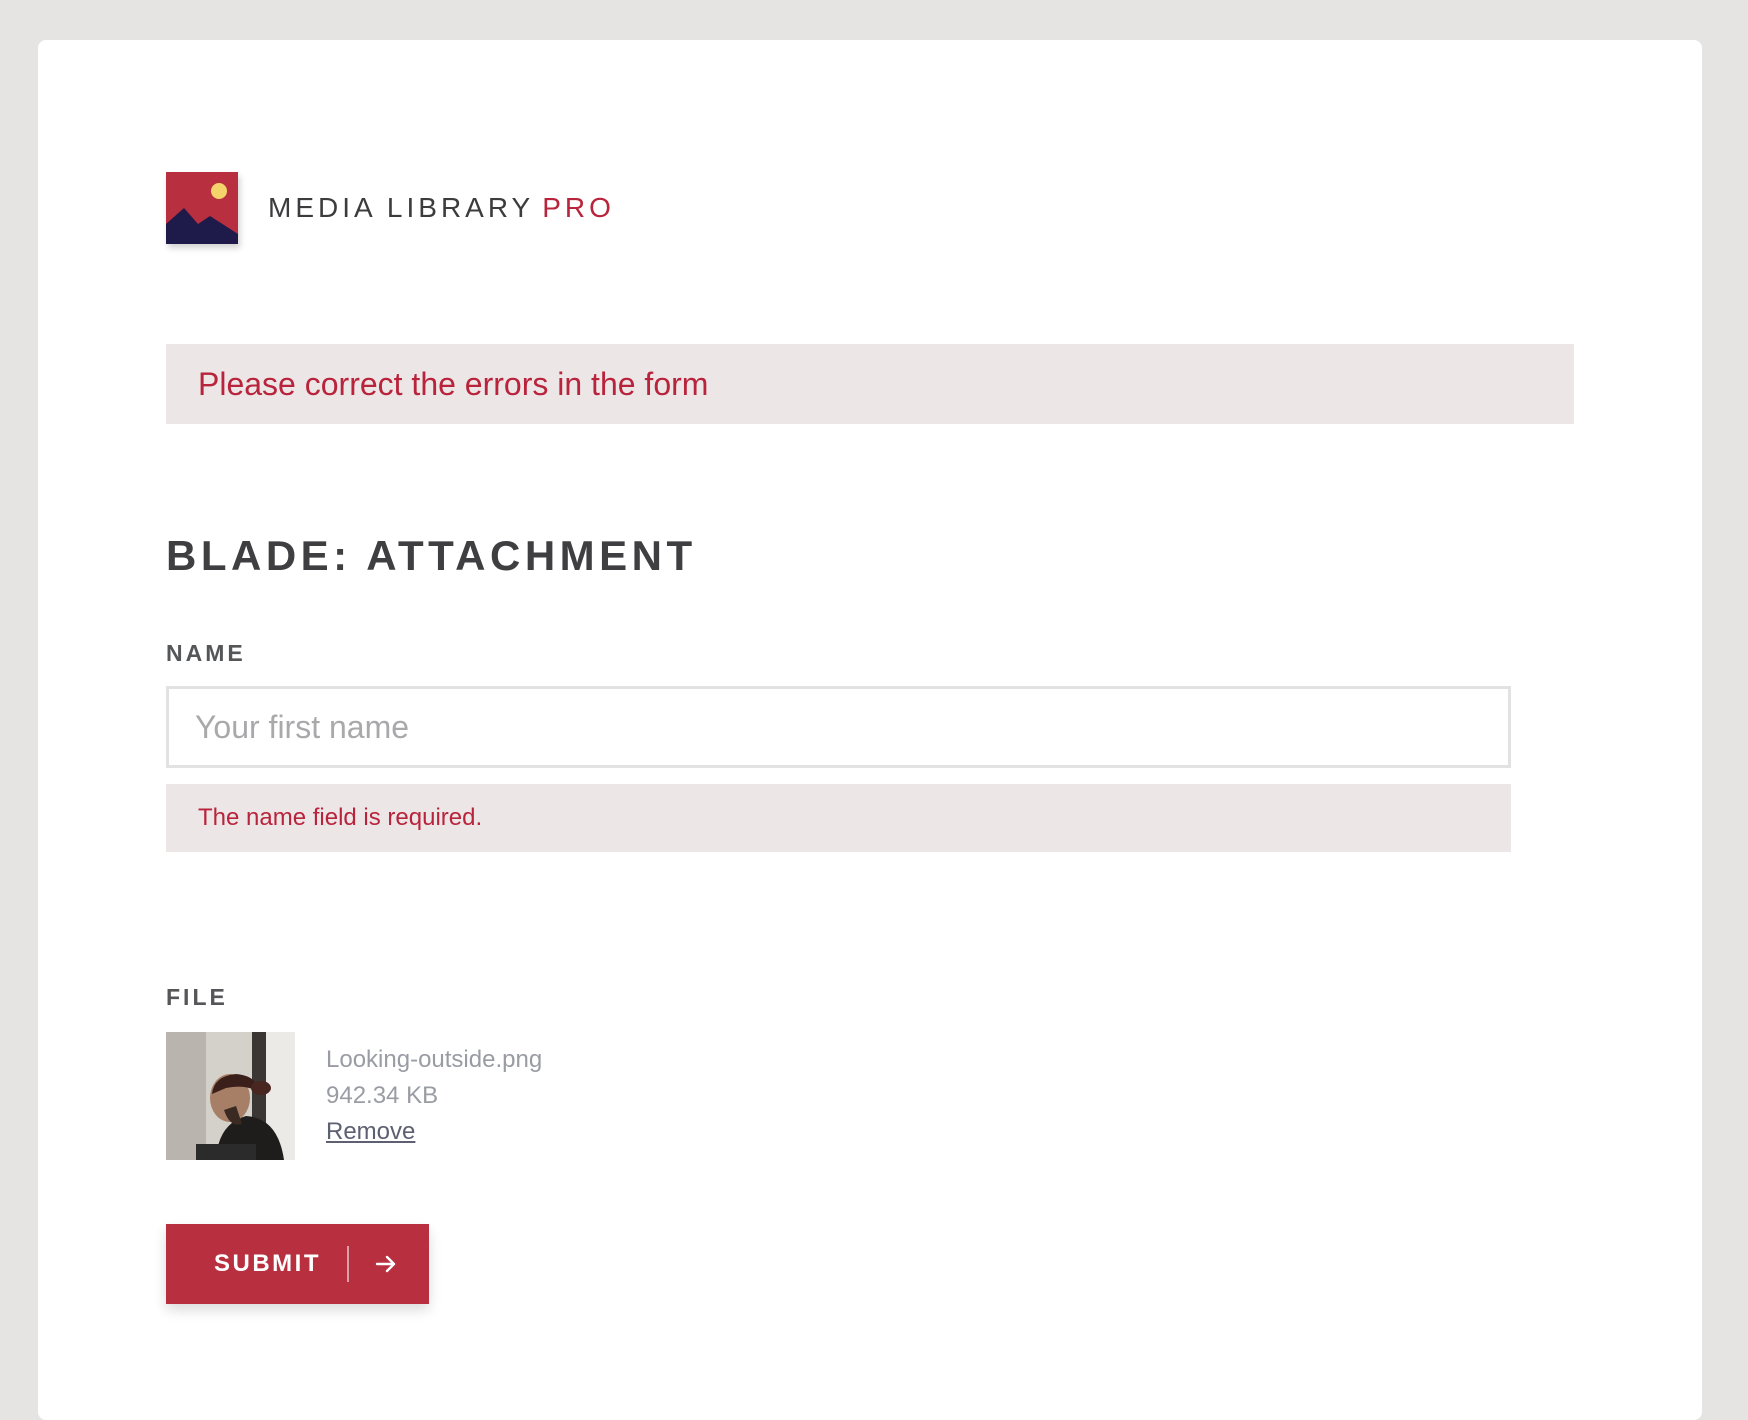 This screenshot has width=1748, height=1420. Describe the element at coordinates (431, 555) in the screenshot. I see `page-title: BLADE: ATTACHMENT` at that location.